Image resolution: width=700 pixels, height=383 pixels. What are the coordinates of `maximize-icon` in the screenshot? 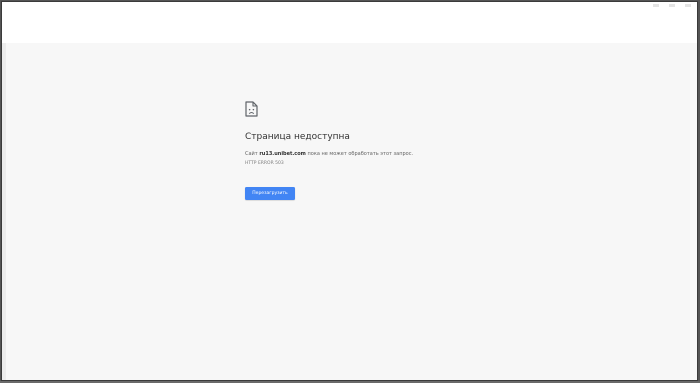 It's located at (672, 5).